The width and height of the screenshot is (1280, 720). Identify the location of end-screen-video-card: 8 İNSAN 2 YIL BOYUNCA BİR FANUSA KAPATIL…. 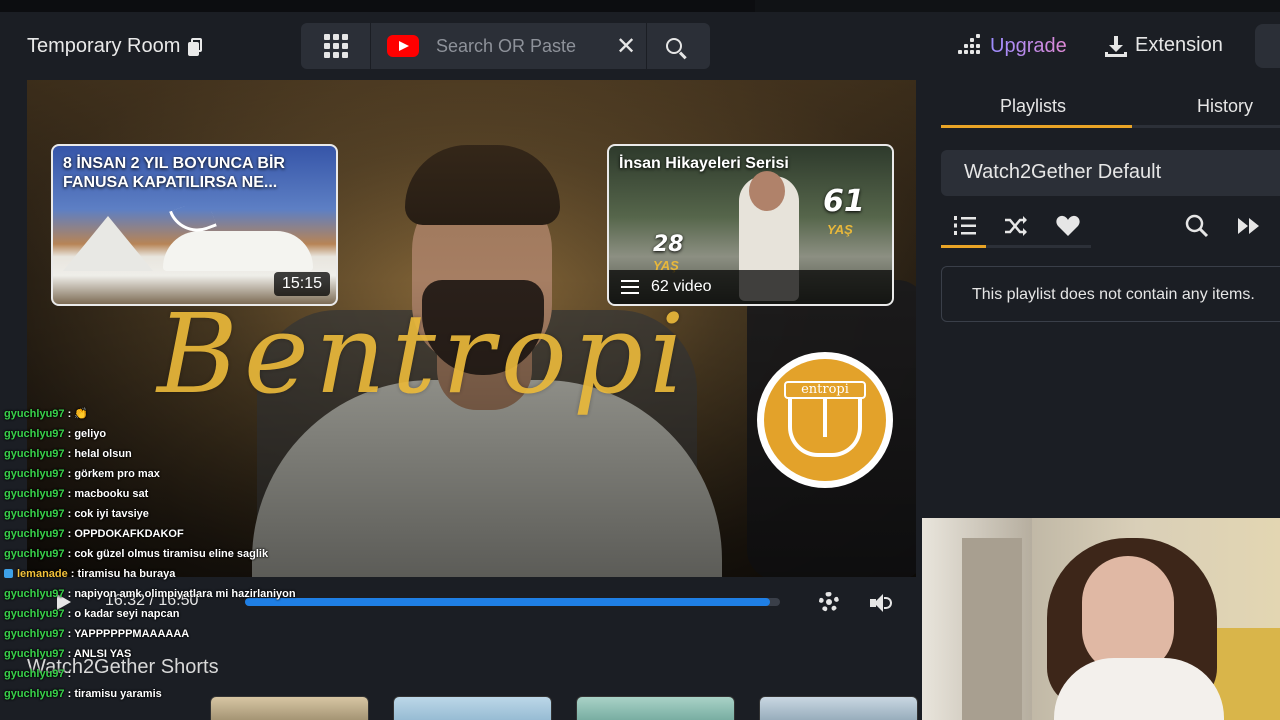
(194, 225).